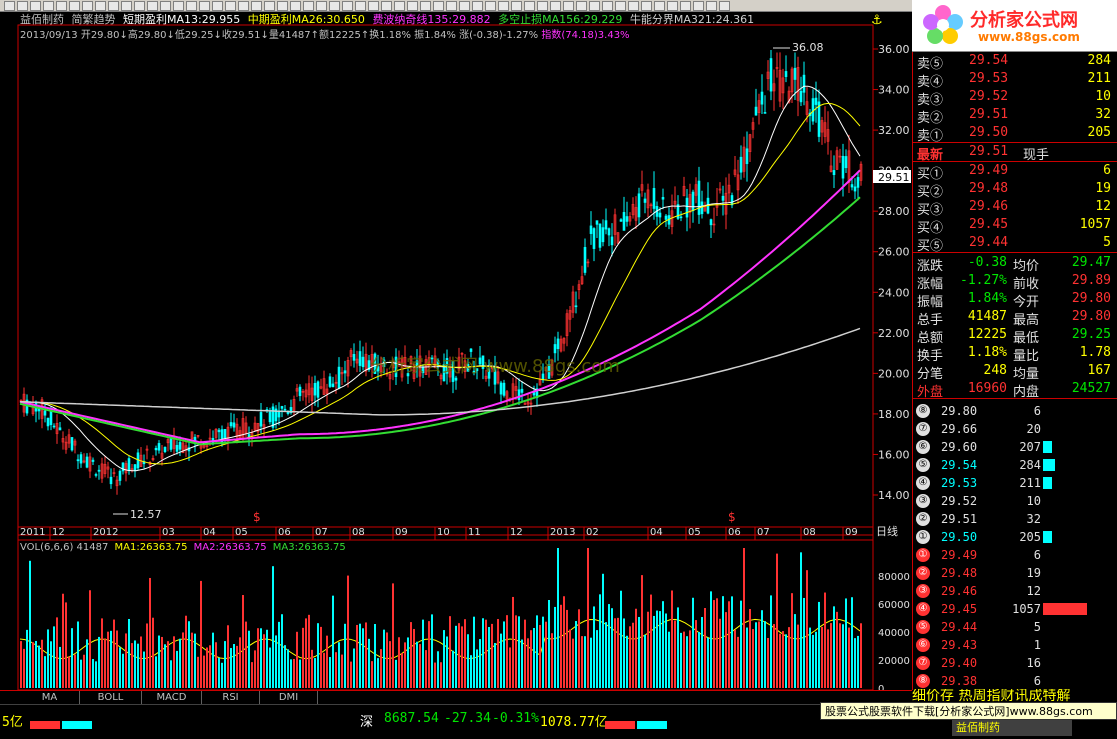 The height and width of the screenshot is (739, 1117). I want to click on index-name: 深, so click(366, 720).